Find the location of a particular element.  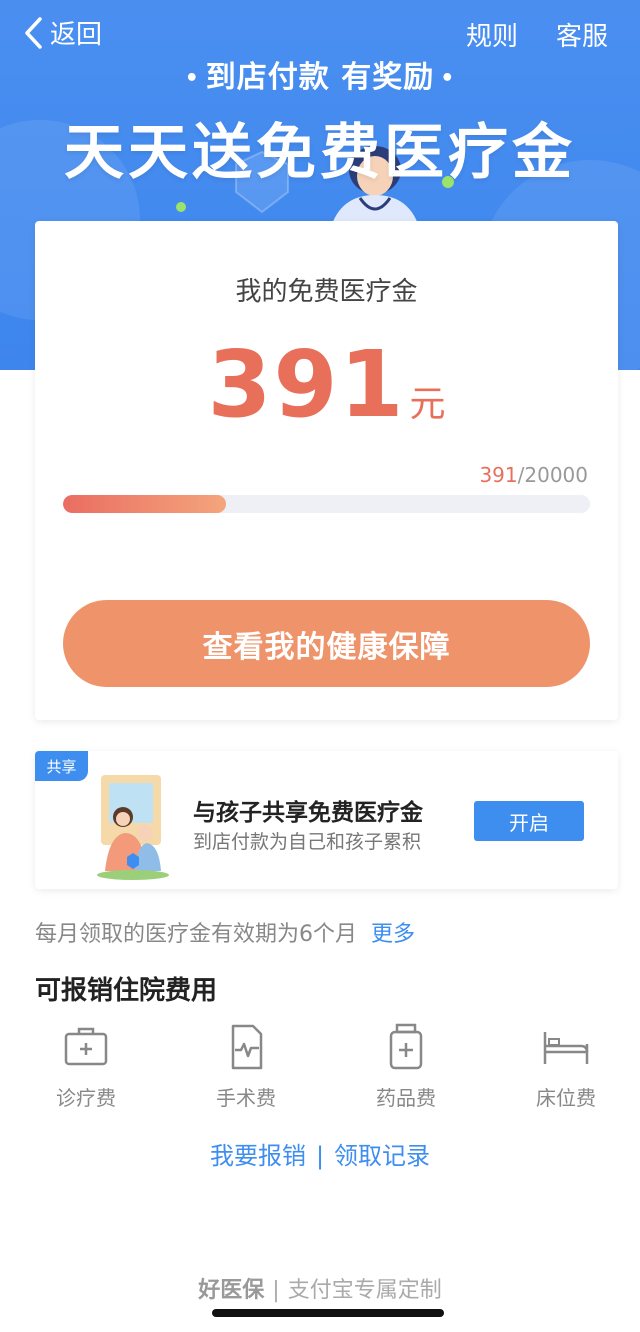

share-description: 到店付款为自己和孩子累积 is located at coordinates (307, 842).